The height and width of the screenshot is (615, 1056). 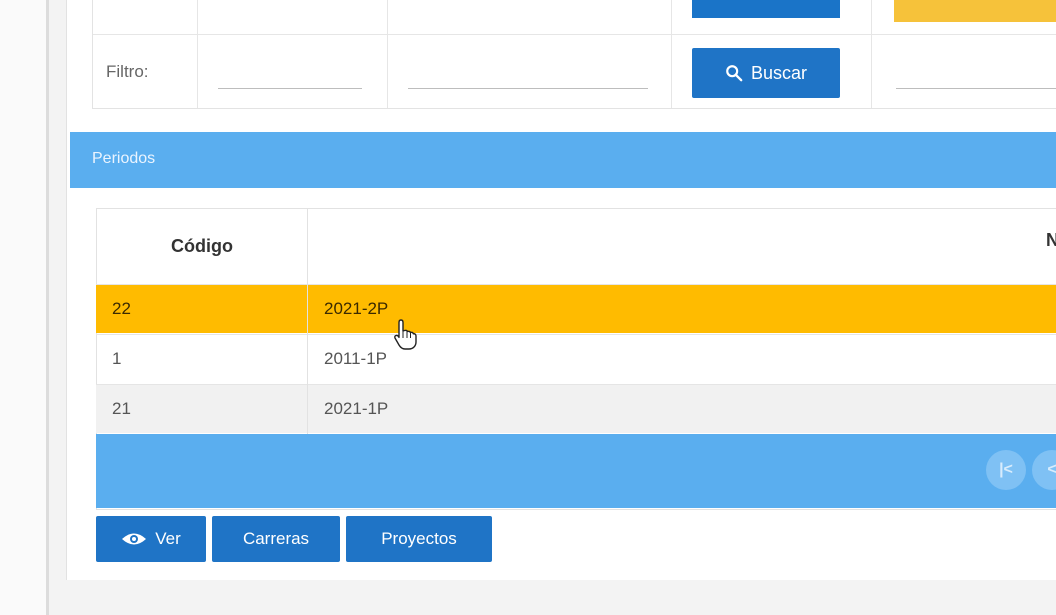 I want to click on left-strip, so click(x=24, y=307).